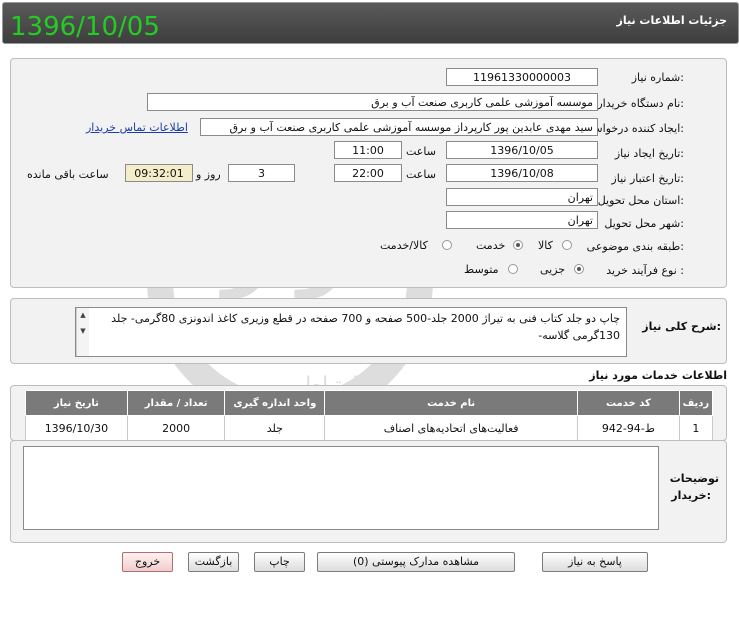 The width and height of the screenshot is (739, 627). I want to click on city-field: تهران, so click(522, 220).